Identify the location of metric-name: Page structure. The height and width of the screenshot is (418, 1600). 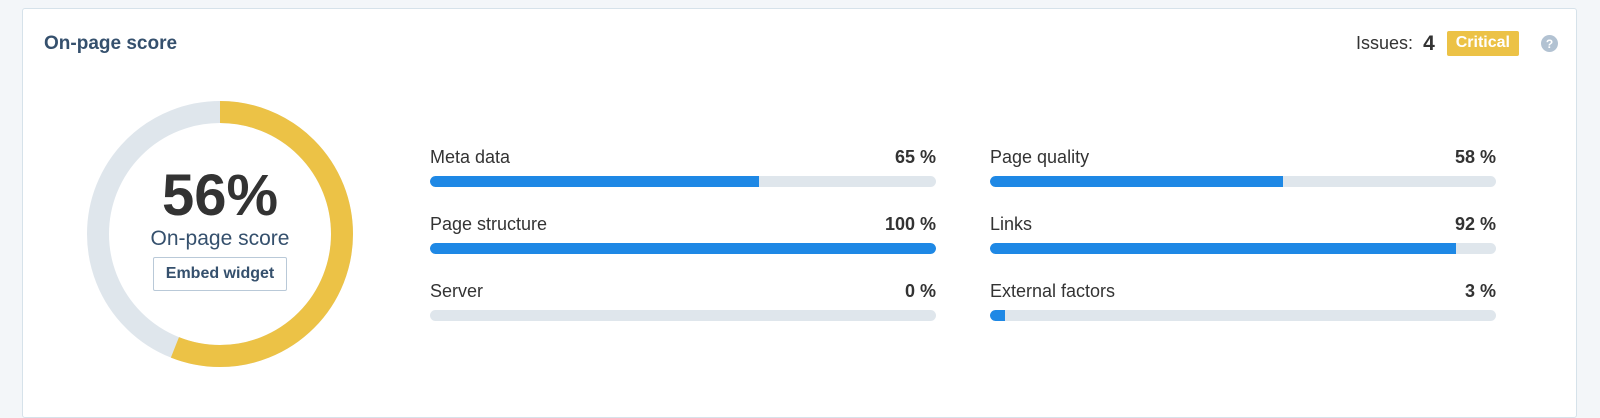
(489, 224).